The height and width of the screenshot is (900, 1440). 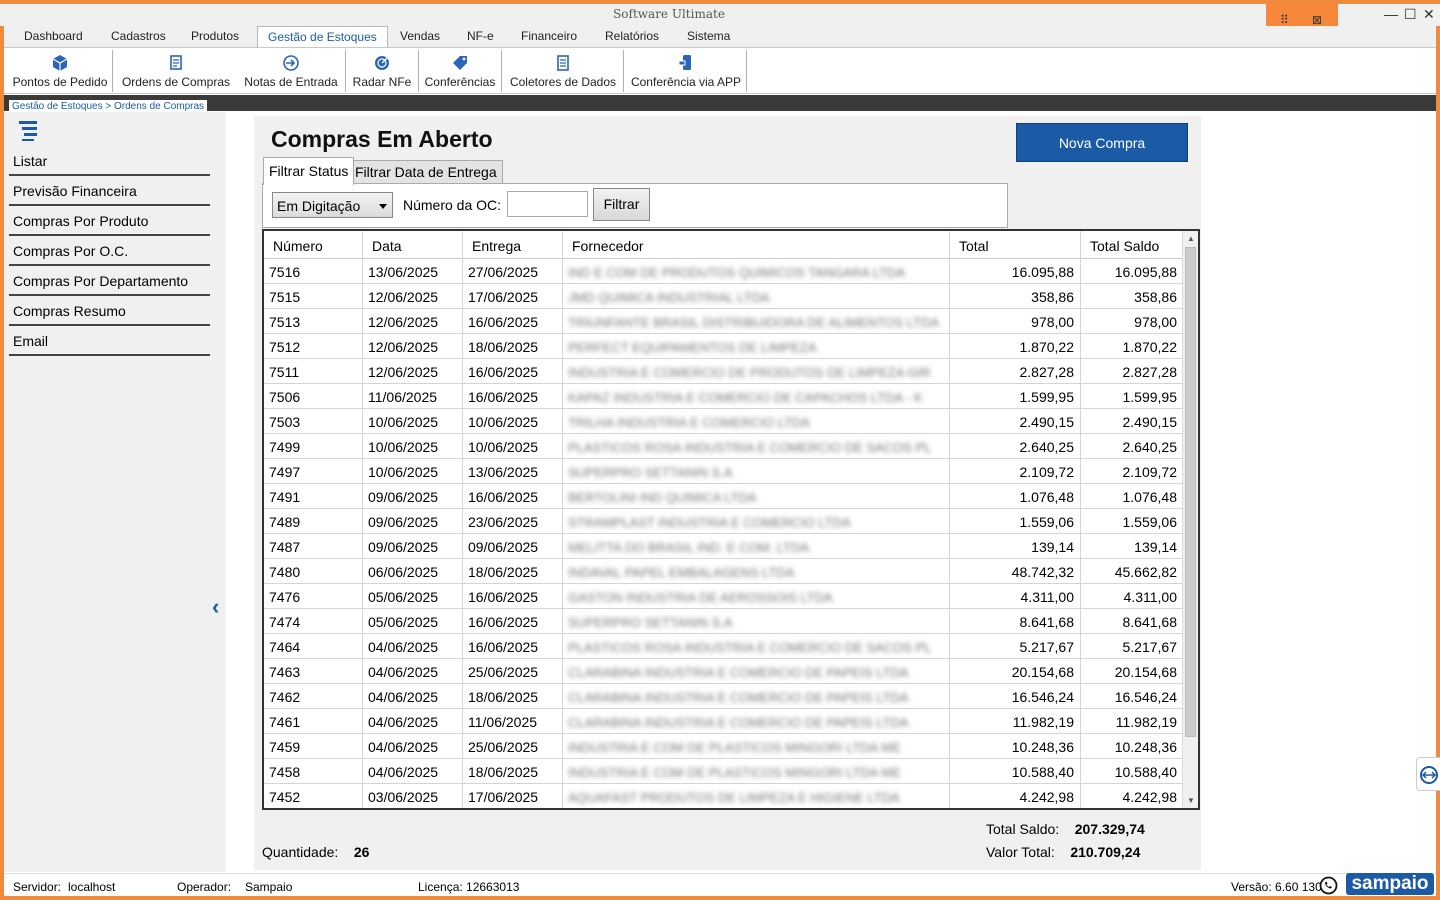 I want to click on column-header: Total Saldo, so click(x=1132, y=245).